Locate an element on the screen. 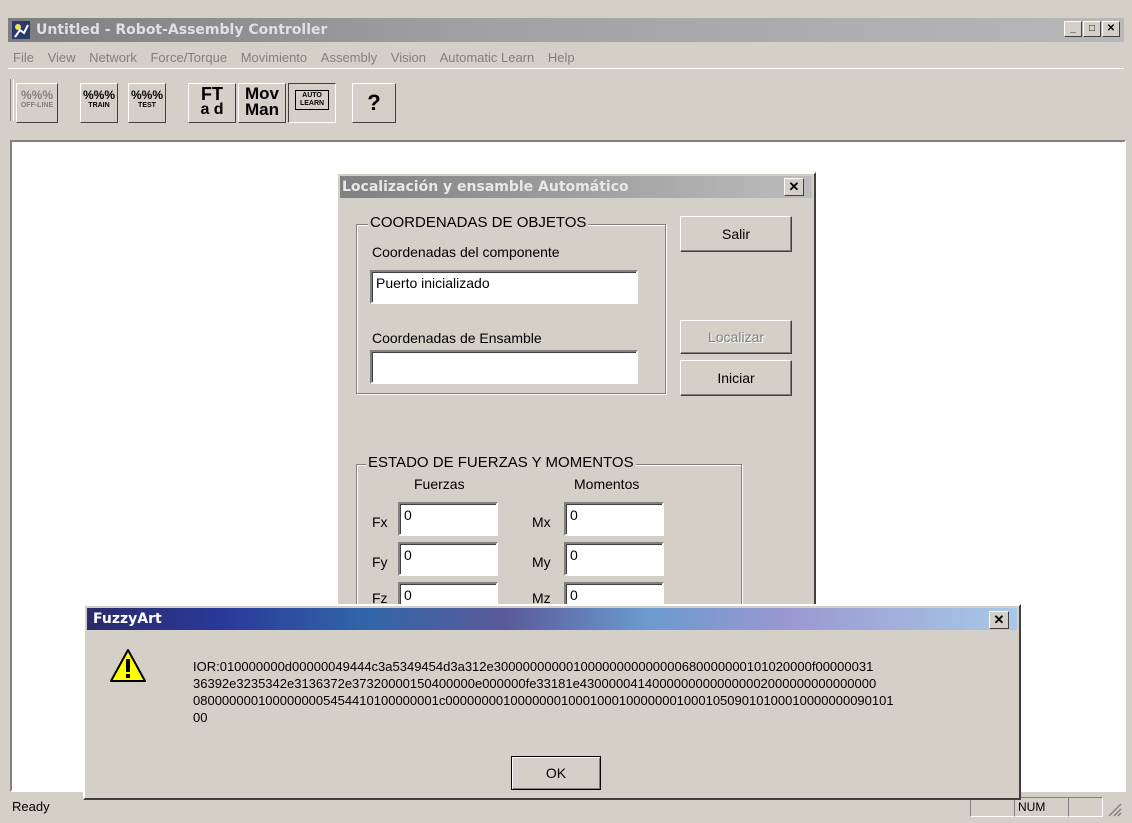 This screenshot has width=1132, height=823. force-torque-button: FT a d is located at coordinates (212, 103).